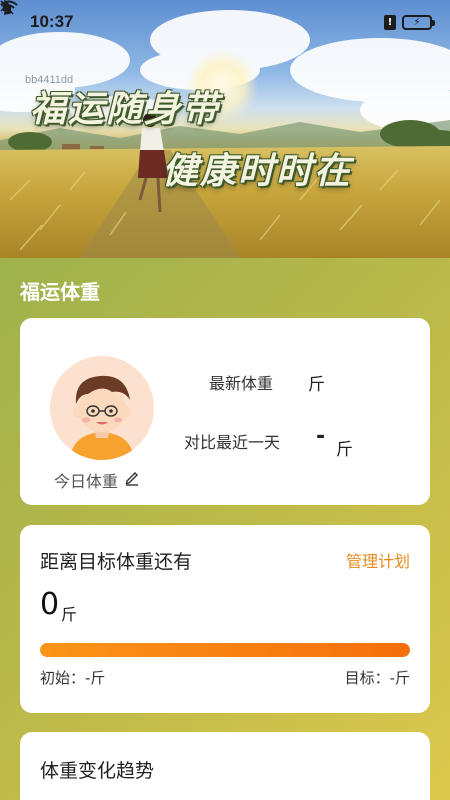 This screenshot has height=800, width=450. Describe the element at coordinates (50, 604) in the screenshot. I see `remaining-weight-value: 0` at that location.